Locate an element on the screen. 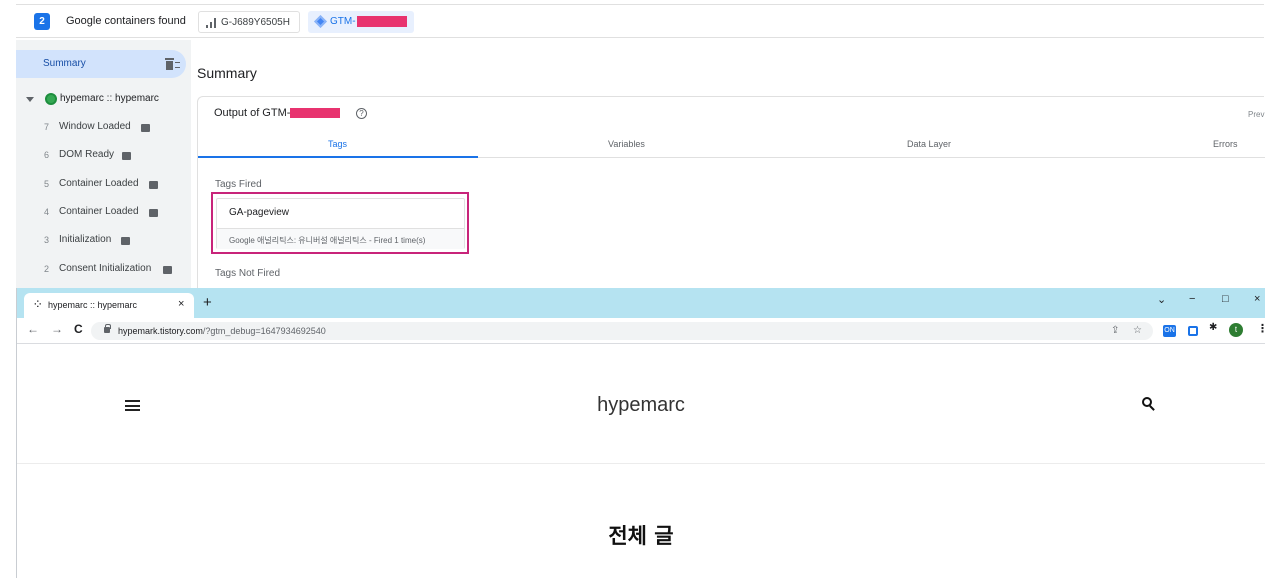 The width and height of the screenshot is (1280, 578). gtm-container-id: GTM- is located at coordinates (343, 21).